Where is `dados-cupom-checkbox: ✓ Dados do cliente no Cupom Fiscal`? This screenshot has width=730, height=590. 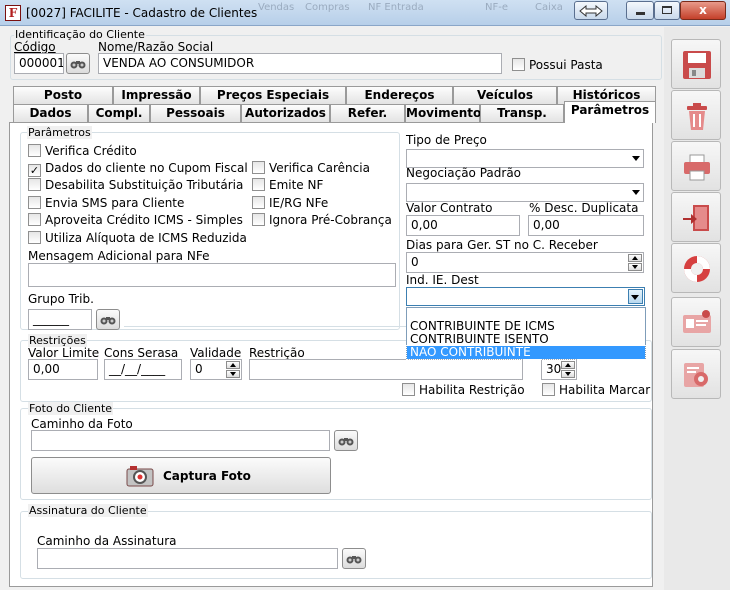
dados-cupom-checkbox: ✓ Dados do cliente no Cupom Fiscal is located at coordinates (138, 169).